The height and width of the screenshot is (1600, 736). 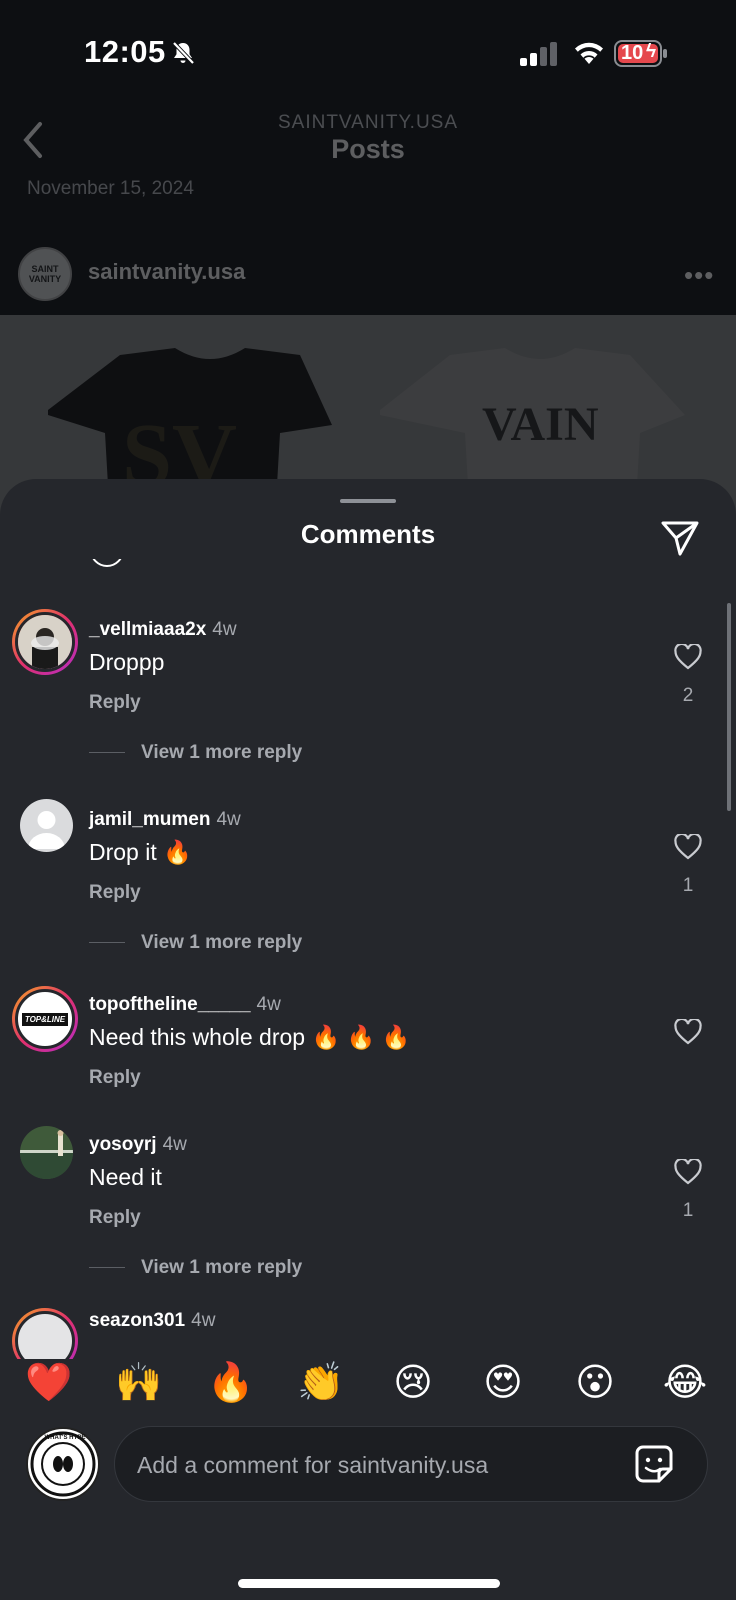 I want to click on comment-username-text: yosoyrj, so click(x=123, y=1144).